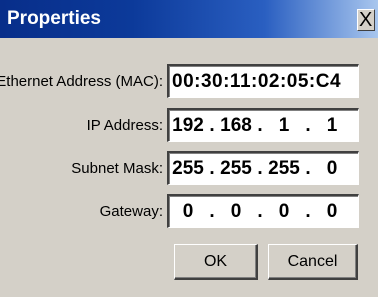 The height and width of the screenshot is (297, 378). What do you see at coordinates (332, 212) in the screenshot?
I see `gateway-octet-4: 0` at bounding box center [332, 212].